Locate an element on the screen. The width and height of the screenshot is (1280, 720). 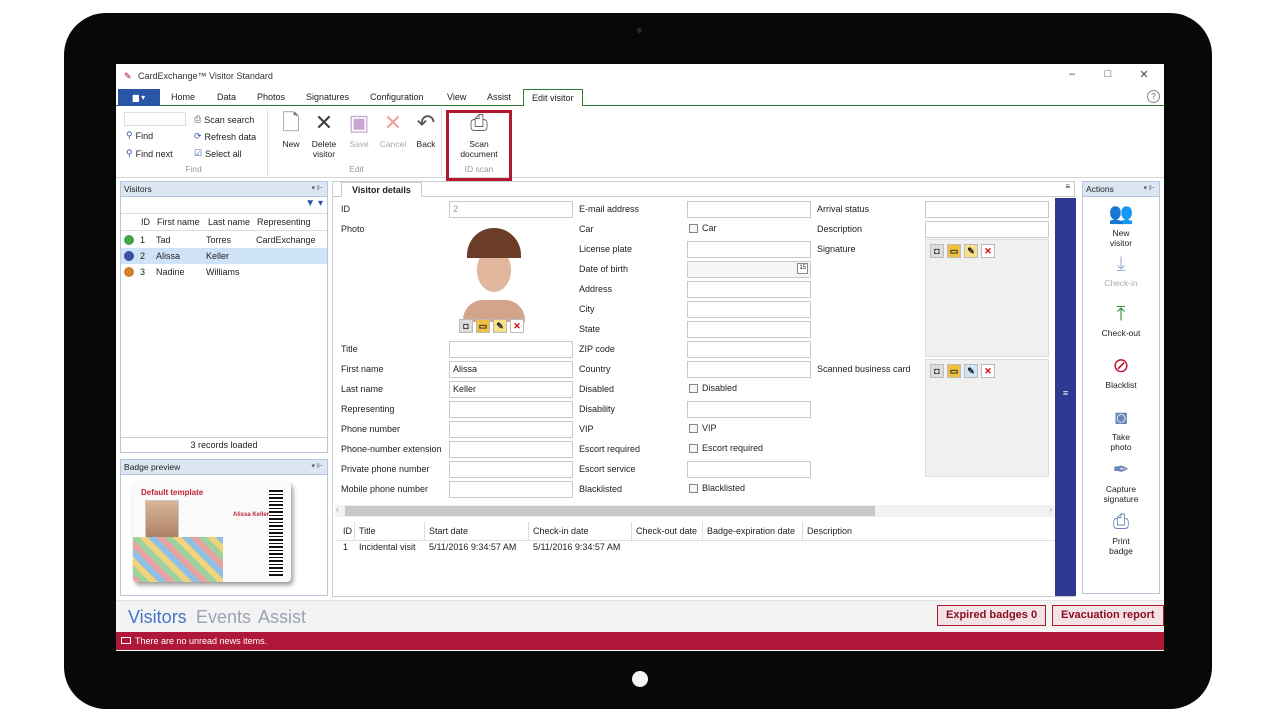
back-button: ↶ Back is located at coordinates (426, 129).